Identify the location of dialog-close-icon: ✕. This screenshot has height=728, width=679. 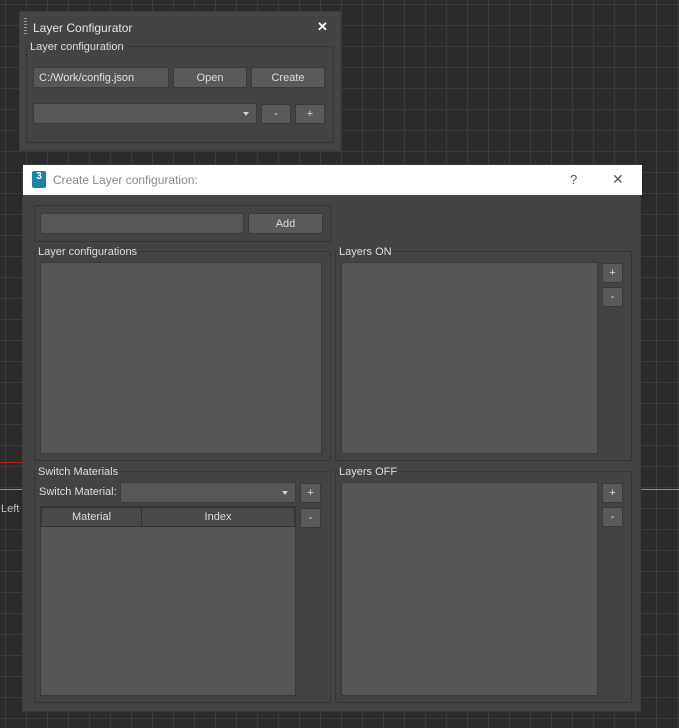
(618, 179).